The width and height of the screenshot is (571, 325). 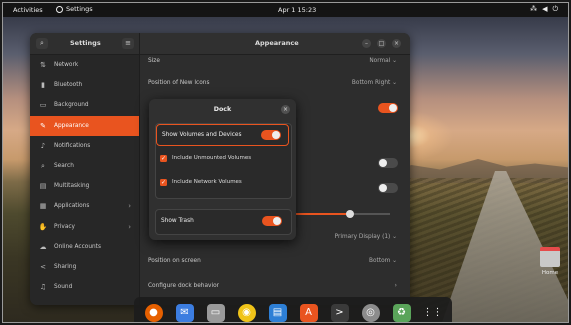 What do you see at coordinates (71, 125) in the screenshot?
I see `sidebar-item-label: Appearance` at bounding box center [71, 125].